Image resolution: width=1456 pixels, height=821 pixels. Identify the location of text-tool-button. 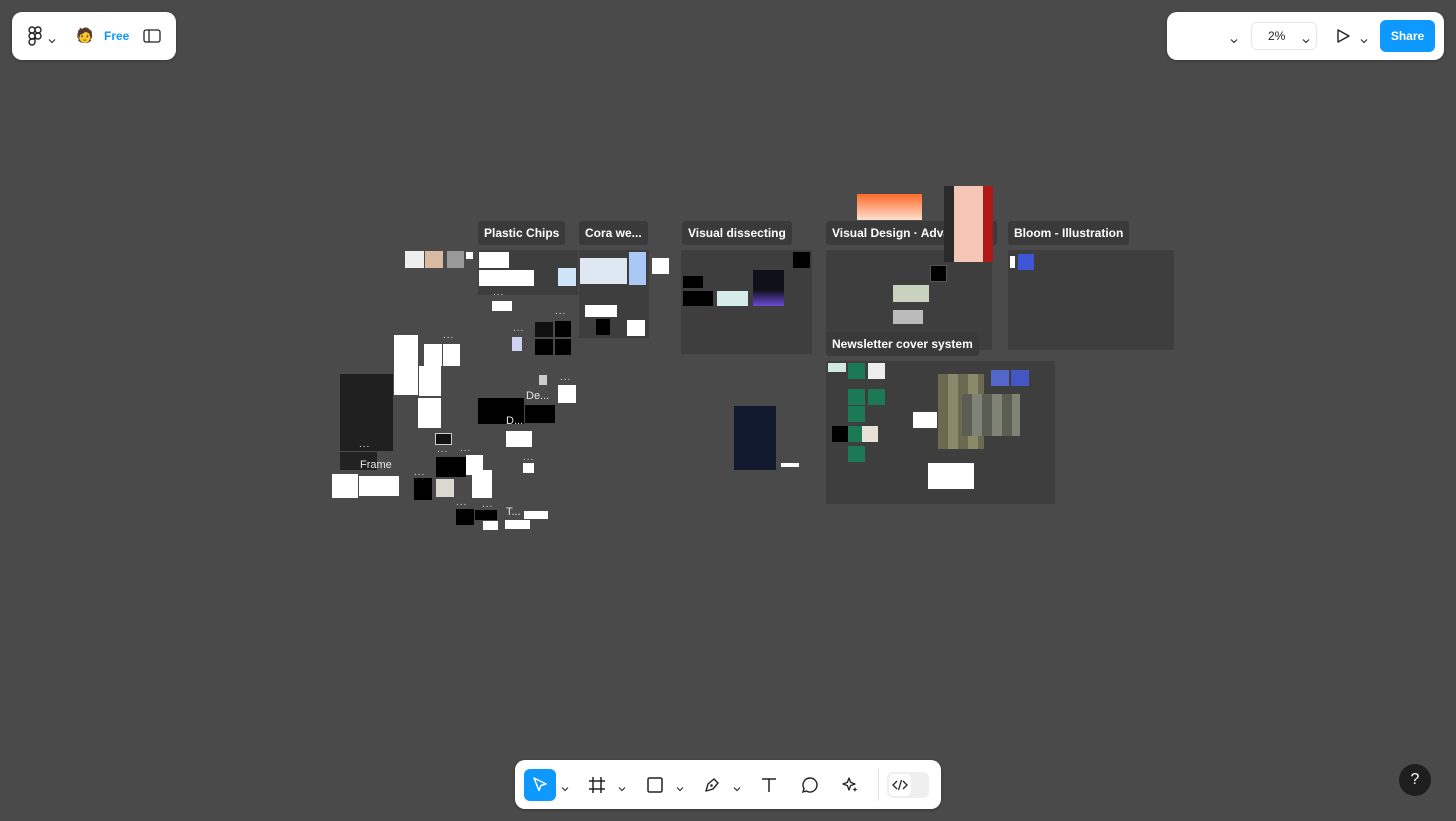
(769, 785).